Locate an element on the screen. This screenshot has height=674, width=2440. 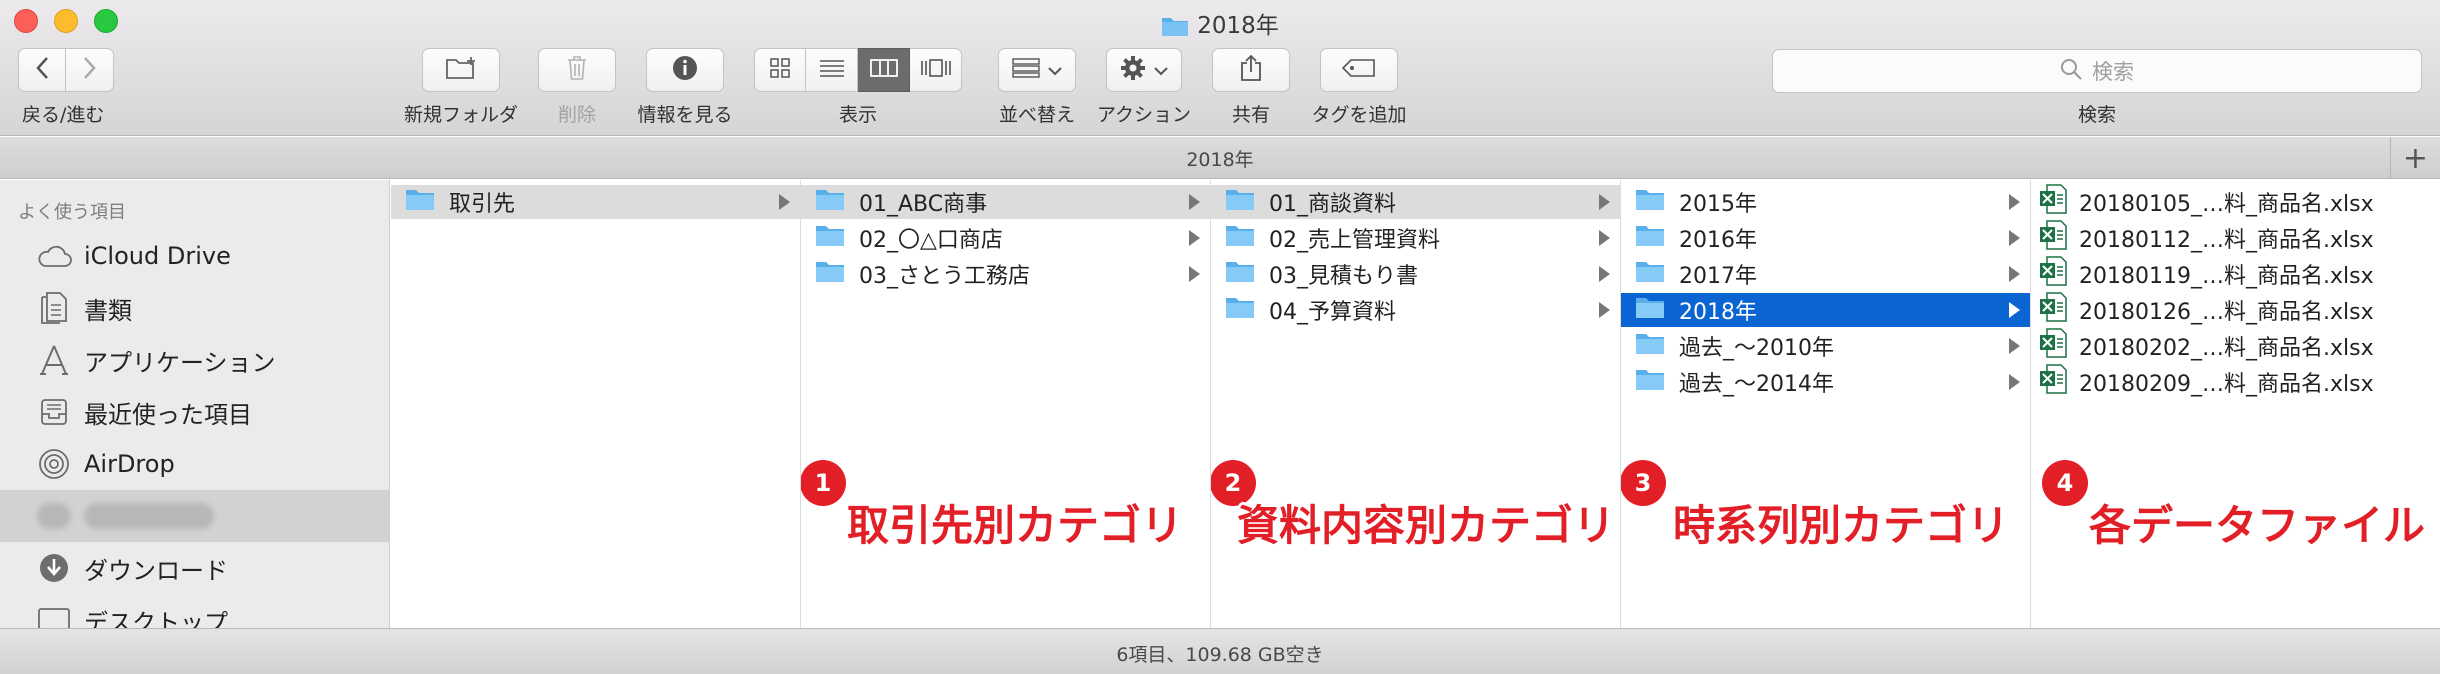
view-column-button is located at coordinates (884, 70).